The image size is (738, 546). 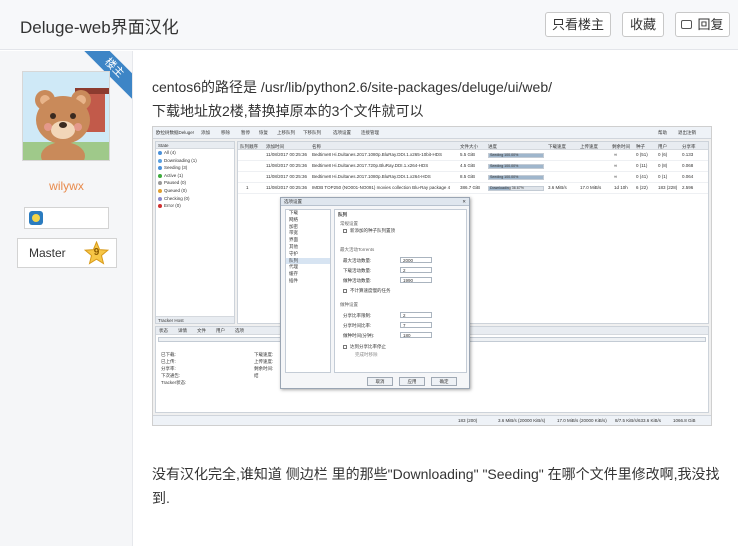 I want to click on thread-header: Deluge-web界面汉化 只看楼主 收藏 回复, so click(x=369, y=25).